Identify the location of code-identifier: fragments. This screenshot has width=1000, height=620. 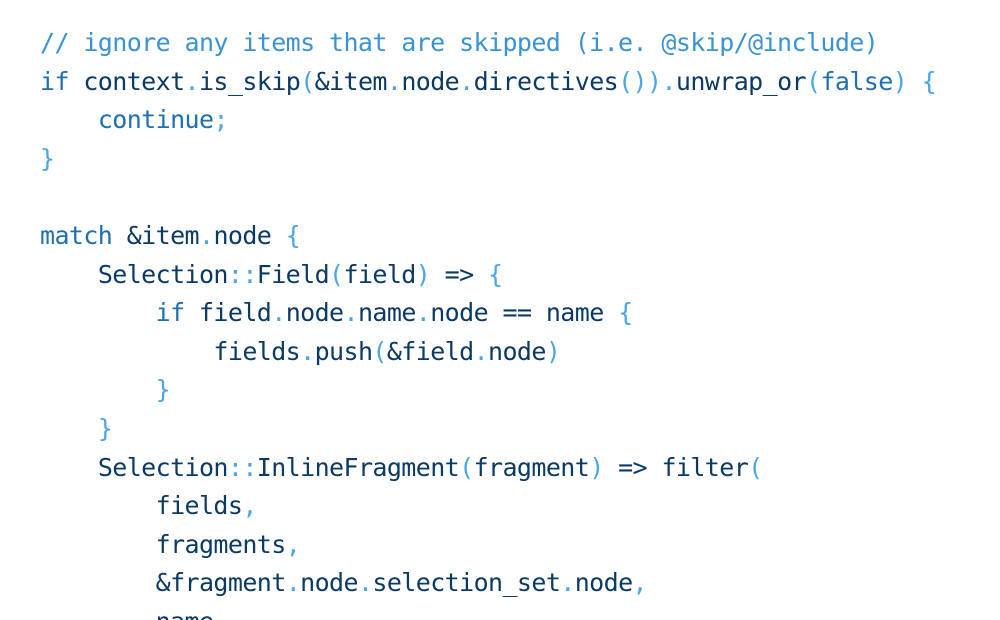
(221, 544).